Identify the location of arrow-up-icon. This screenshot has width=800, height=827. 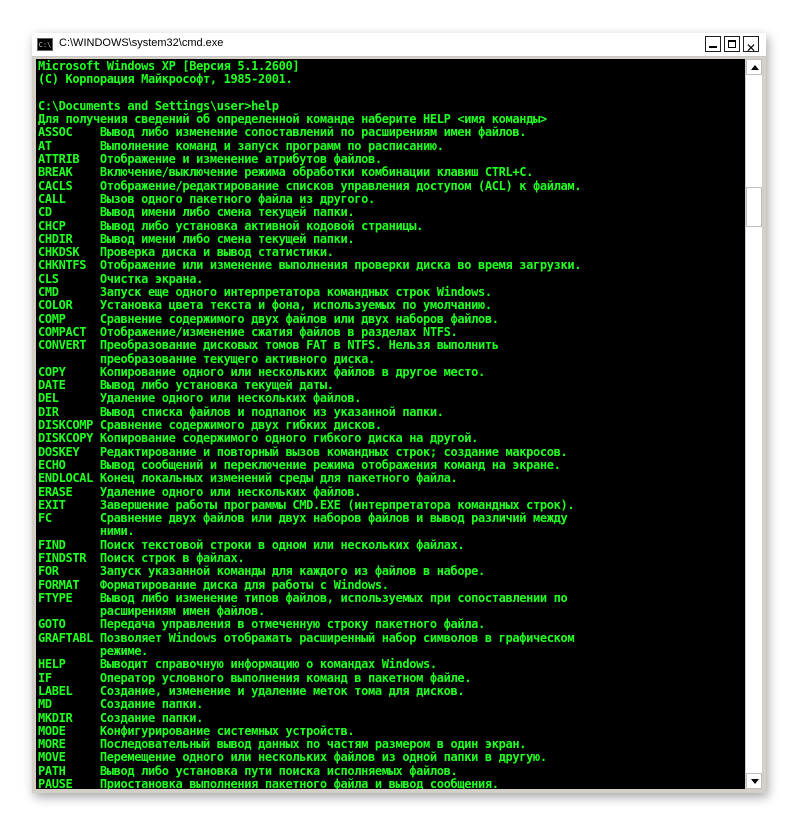
(755, 67).